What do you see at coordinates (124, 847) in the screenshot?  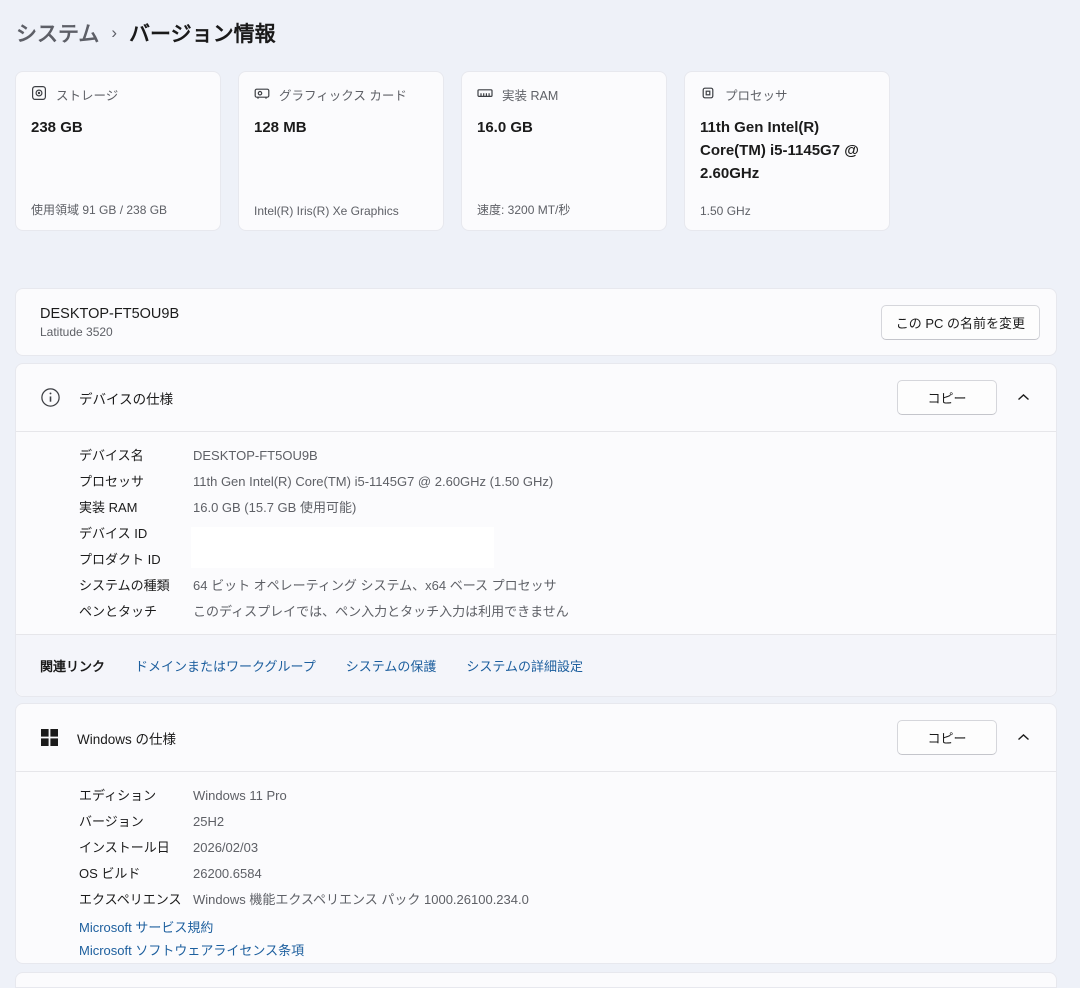 I see `spec-label: インストール日` at bounding box center [124, 847].